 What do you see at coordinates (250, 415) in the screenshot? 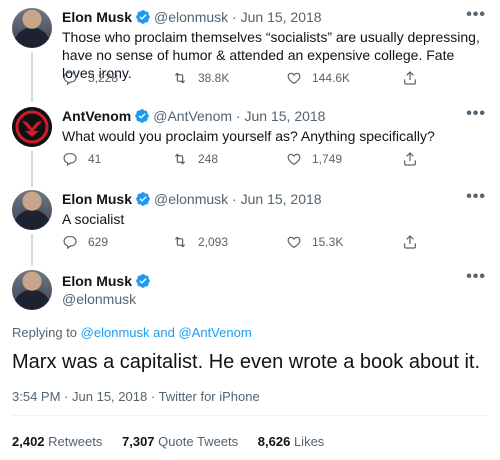
I see `divider` at bounding box center [250, 415].